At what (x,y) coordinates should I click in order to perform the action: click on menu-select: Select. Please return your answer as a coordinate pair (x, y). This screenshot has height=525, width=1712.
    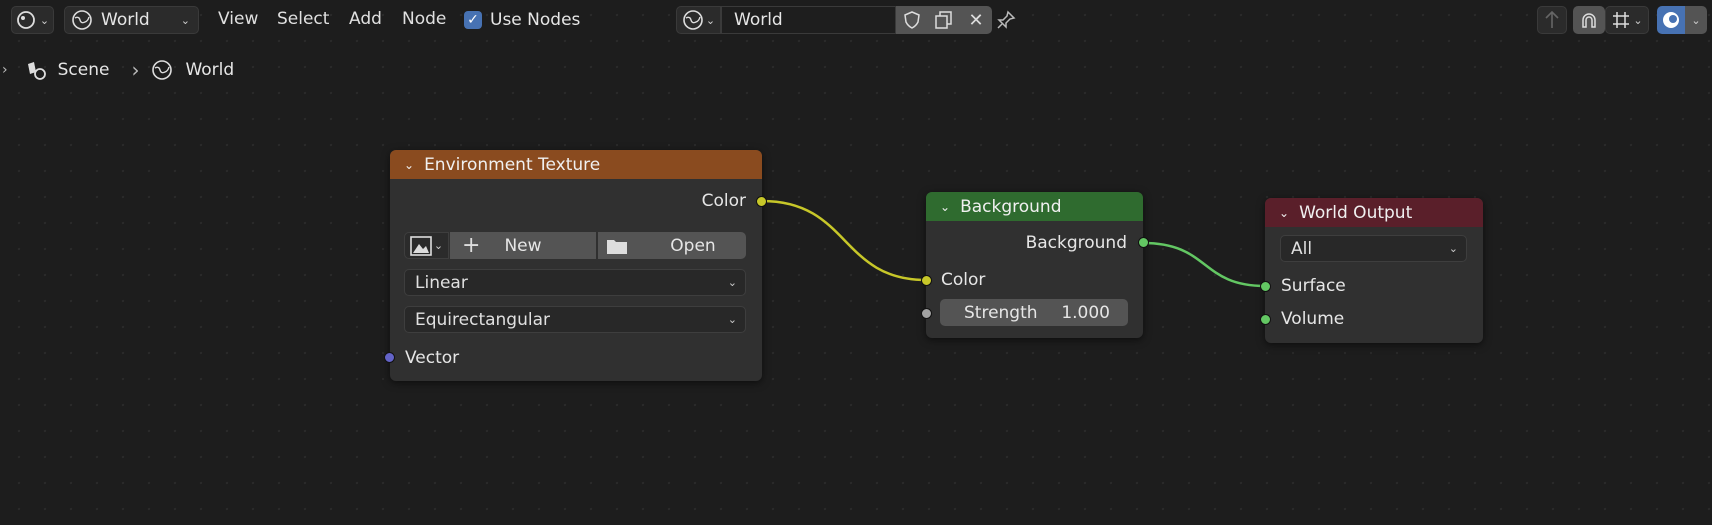
    Looking at the image, I should click on (303, 19).